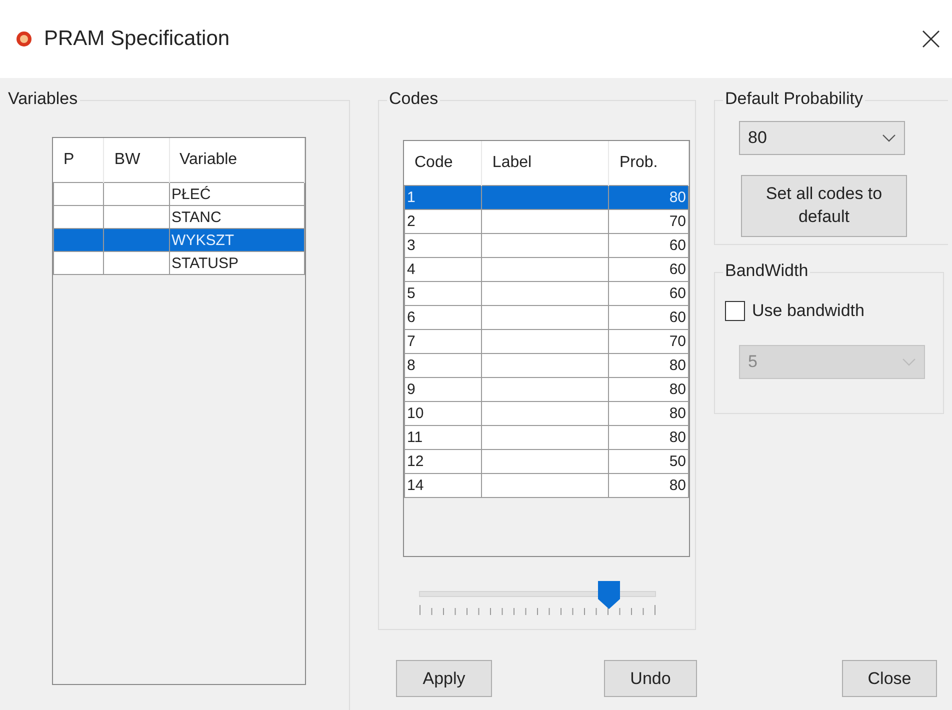 This screenshot has height=710, width=952. What do you see at coordinates (443, 366) in the screenshot?
I see `table-cell: 8` at bounding box center [443, 366].